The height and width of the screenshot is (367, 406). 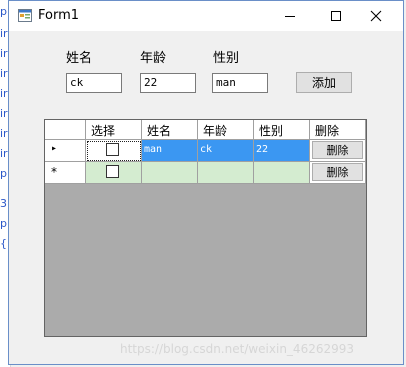 What do you see at coordinates (240, 83) in the screenshot?
I see `gender-input: man` at bounding box center [240, 83].